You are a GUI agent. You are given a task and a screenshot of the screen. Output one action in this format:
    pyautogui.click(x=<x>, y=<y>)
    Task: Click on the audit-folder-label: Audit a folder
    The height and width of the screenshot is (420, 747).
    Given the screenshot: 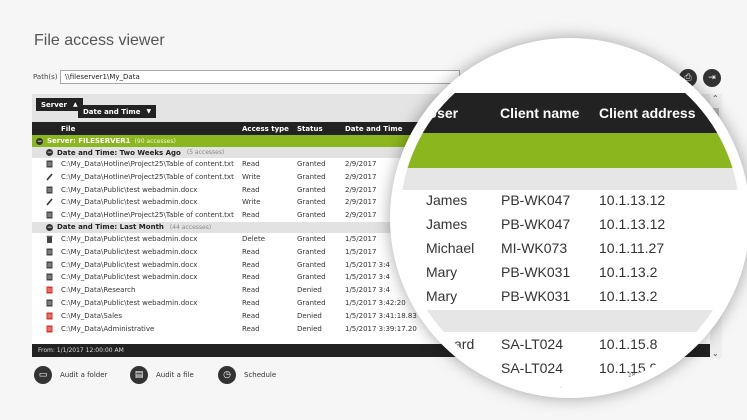 What is the action you would take?
    pyautogui.click(x=84, y=375)
    